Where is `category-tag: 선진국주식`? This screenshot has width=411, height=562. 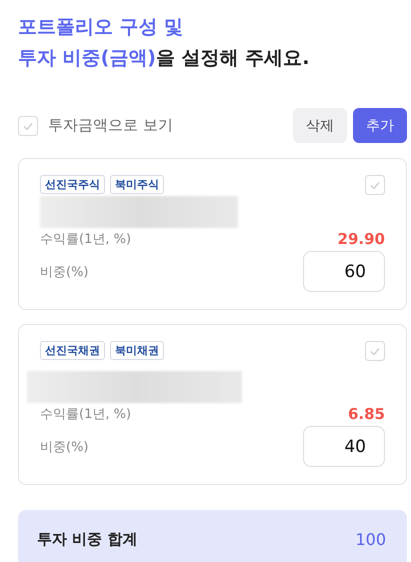 category-tag: 선진국주식 is located at coordinates (72, 184).